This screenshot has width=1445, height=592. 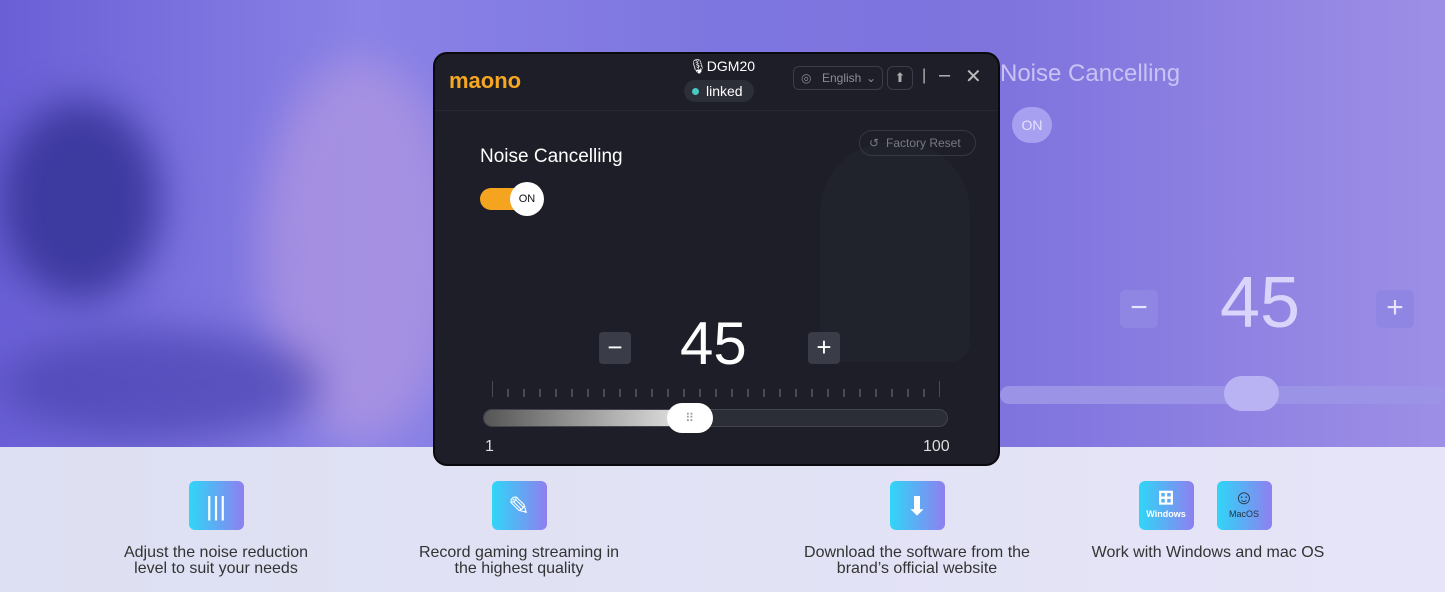 What do you see at coordinates (1032, 125) in the screenshot?
I see `bg-toggle: ON` at bounding box center [1032, 125].